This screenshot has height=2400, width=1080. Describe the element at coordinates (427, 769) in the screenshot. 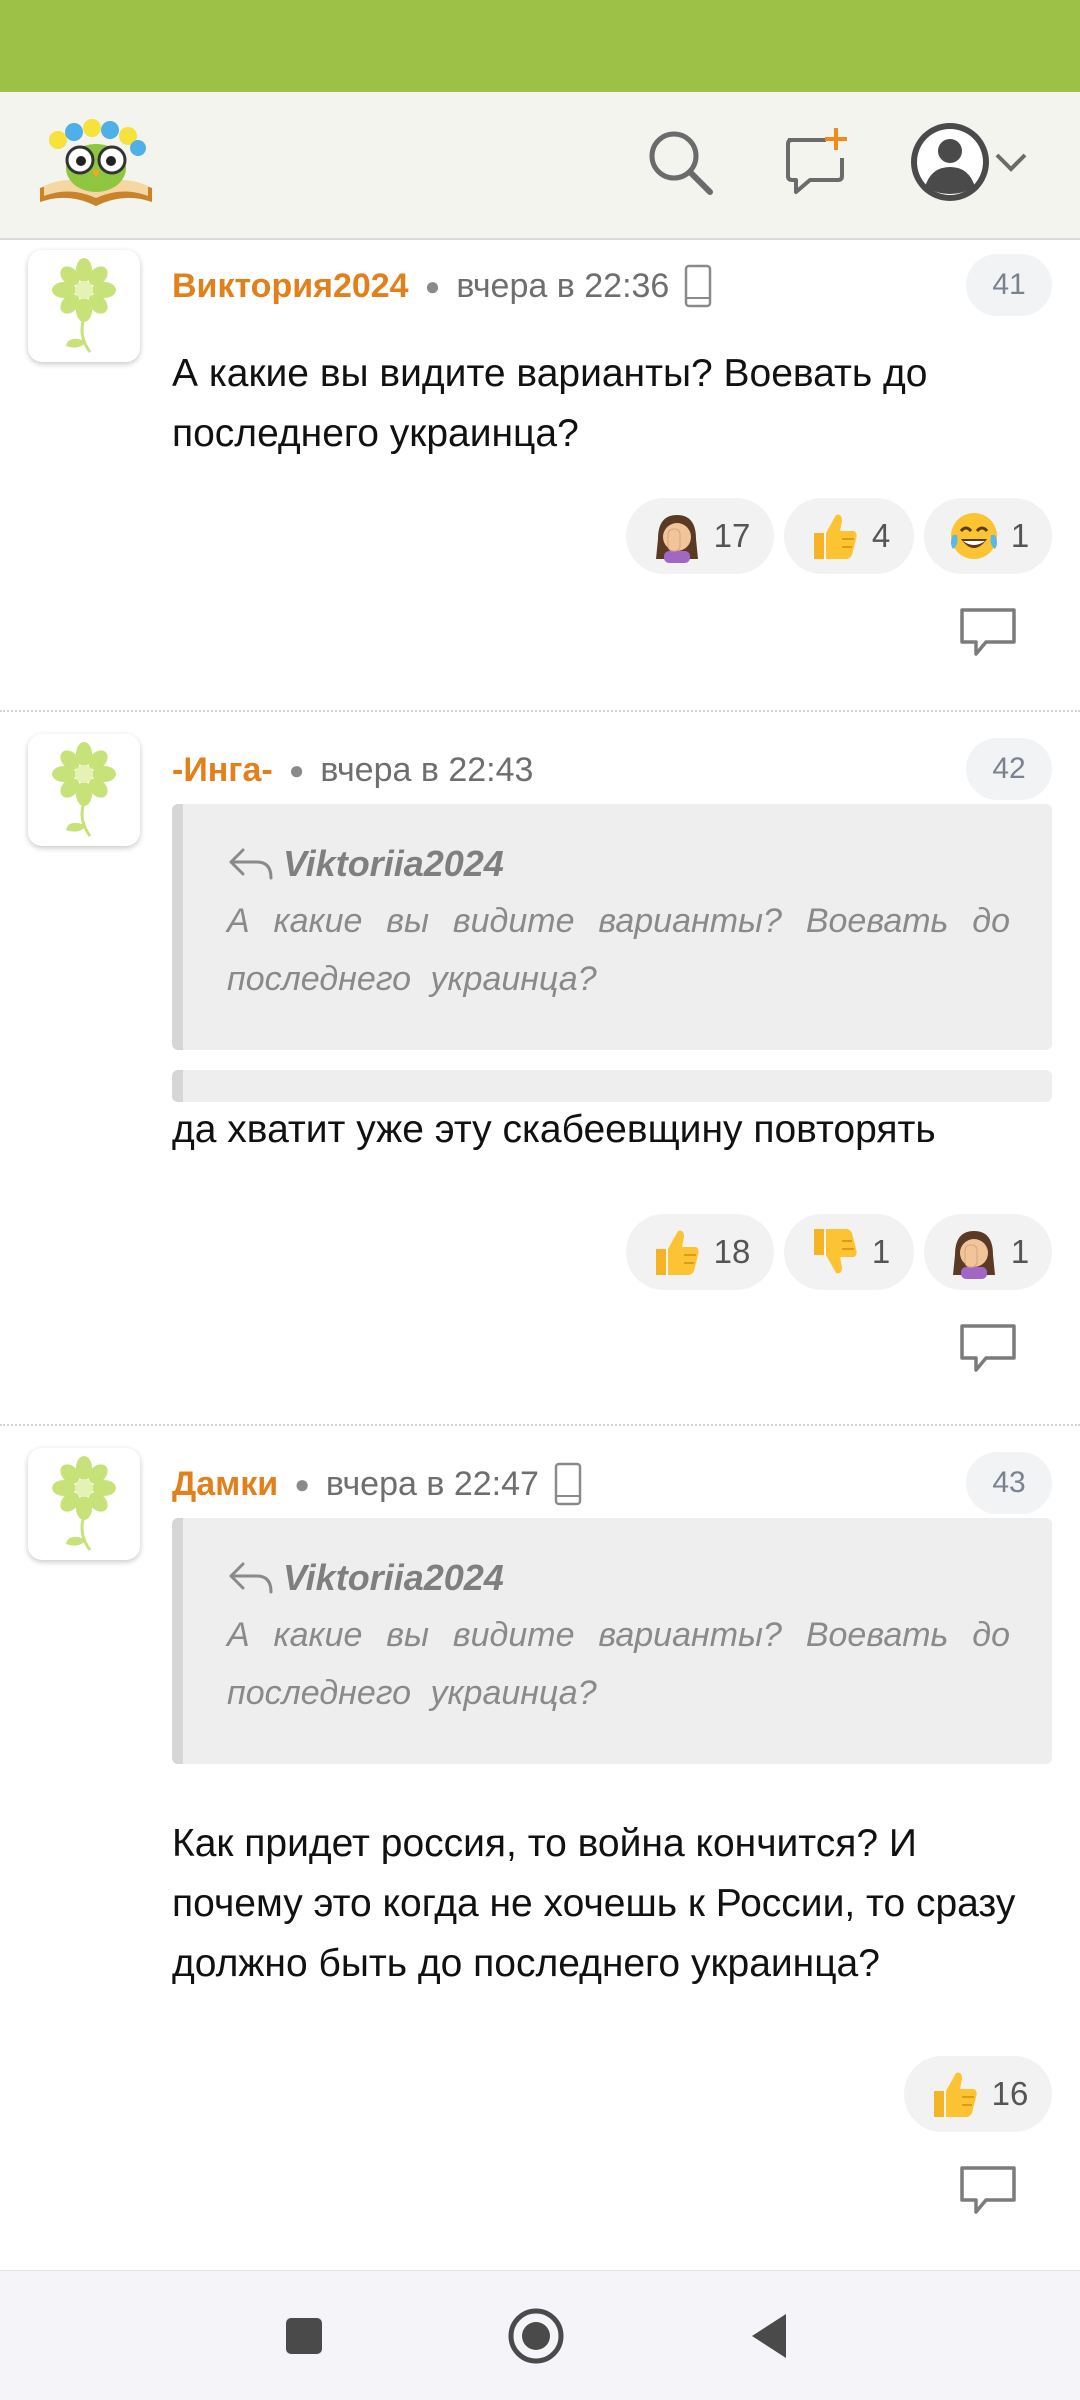

I see `comment-time: вчера в 22:43` at that location.